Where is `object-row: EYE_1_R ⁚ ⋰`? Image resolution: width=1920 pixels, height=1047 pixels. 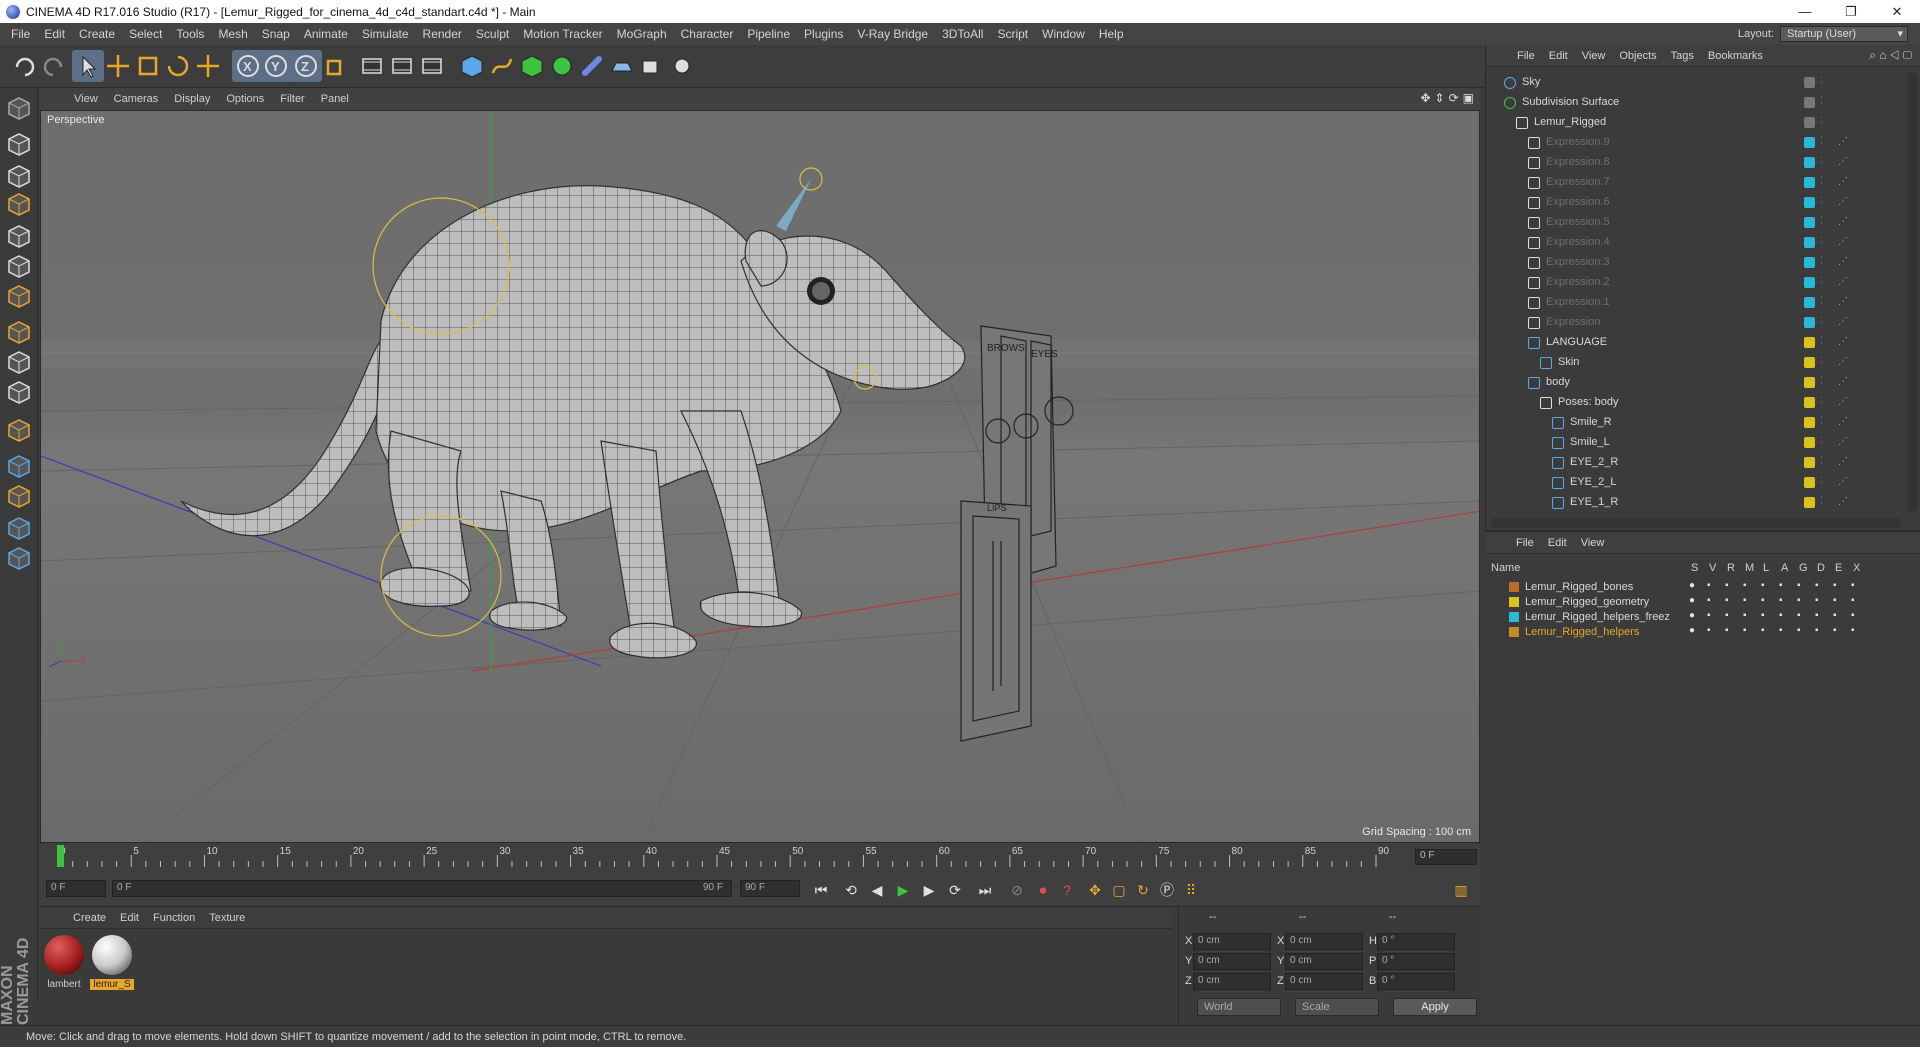 object-row: EYE_1_R ⁚ ⋰ is located at coordinates (1696, 502).